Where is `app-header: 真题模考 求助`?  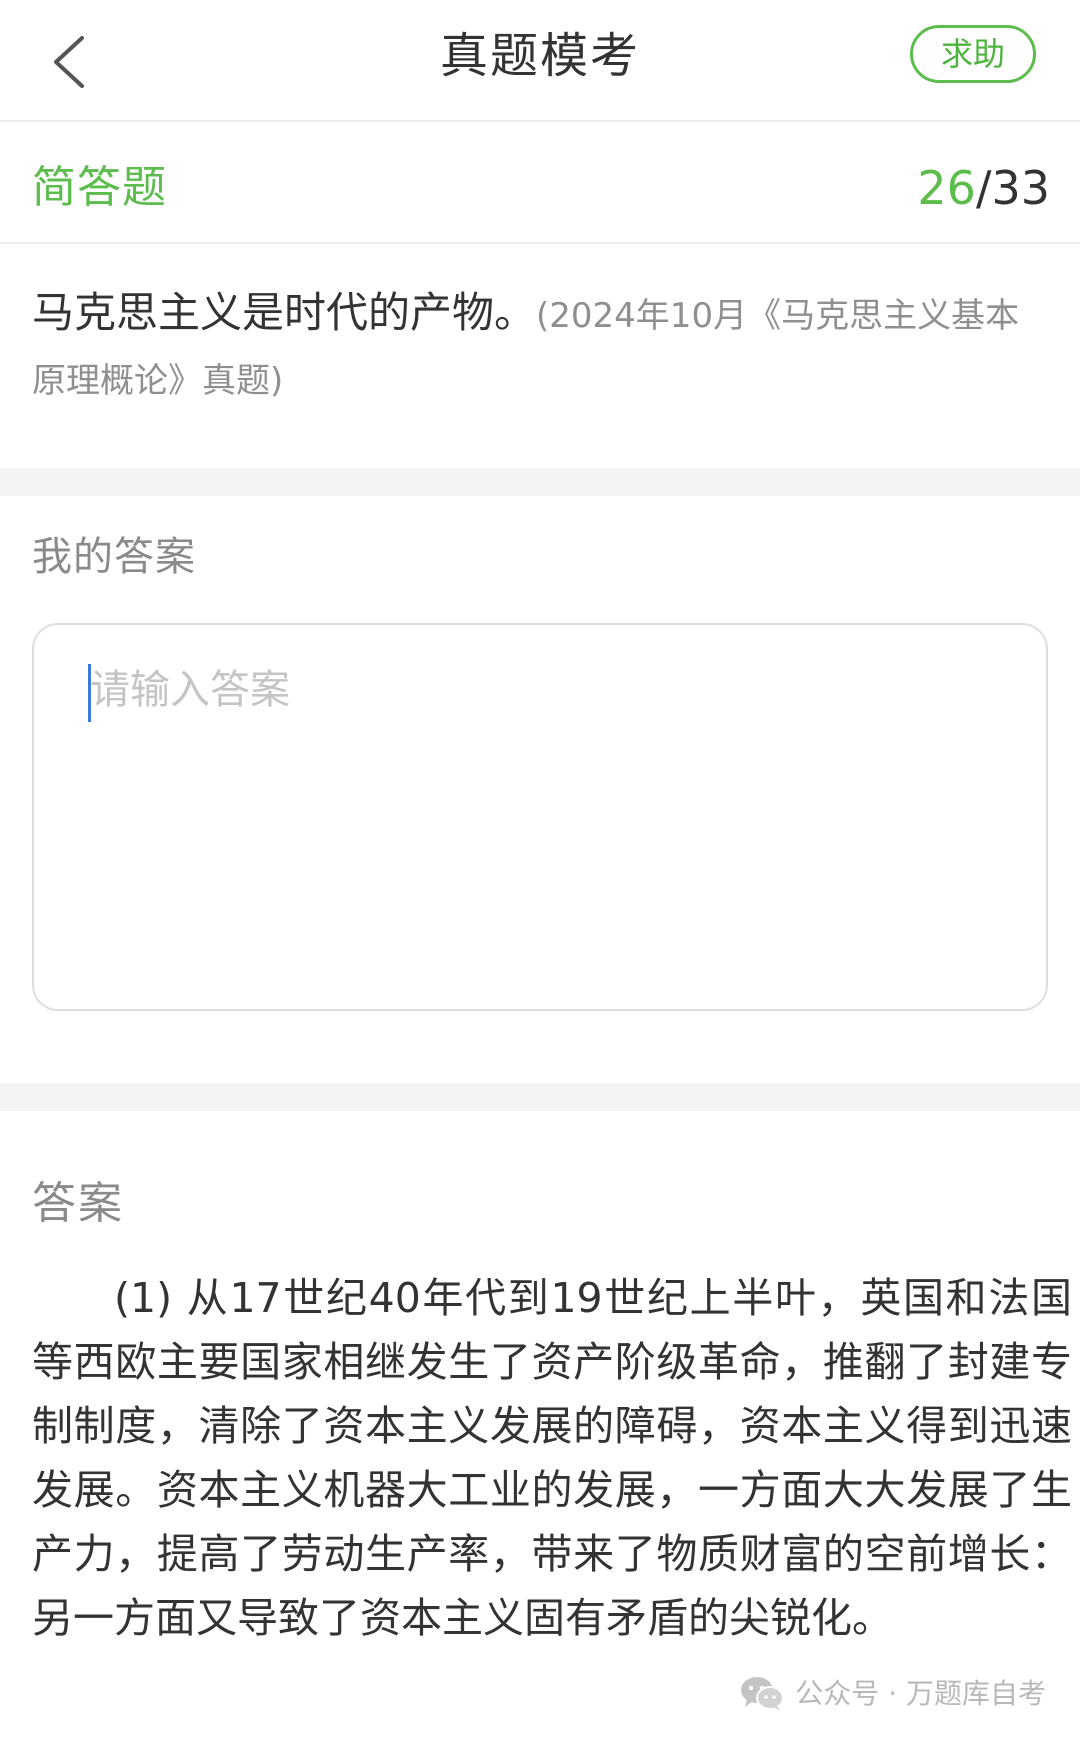 app-header: 真题模考 求助 is located at coordinates (540, 61).